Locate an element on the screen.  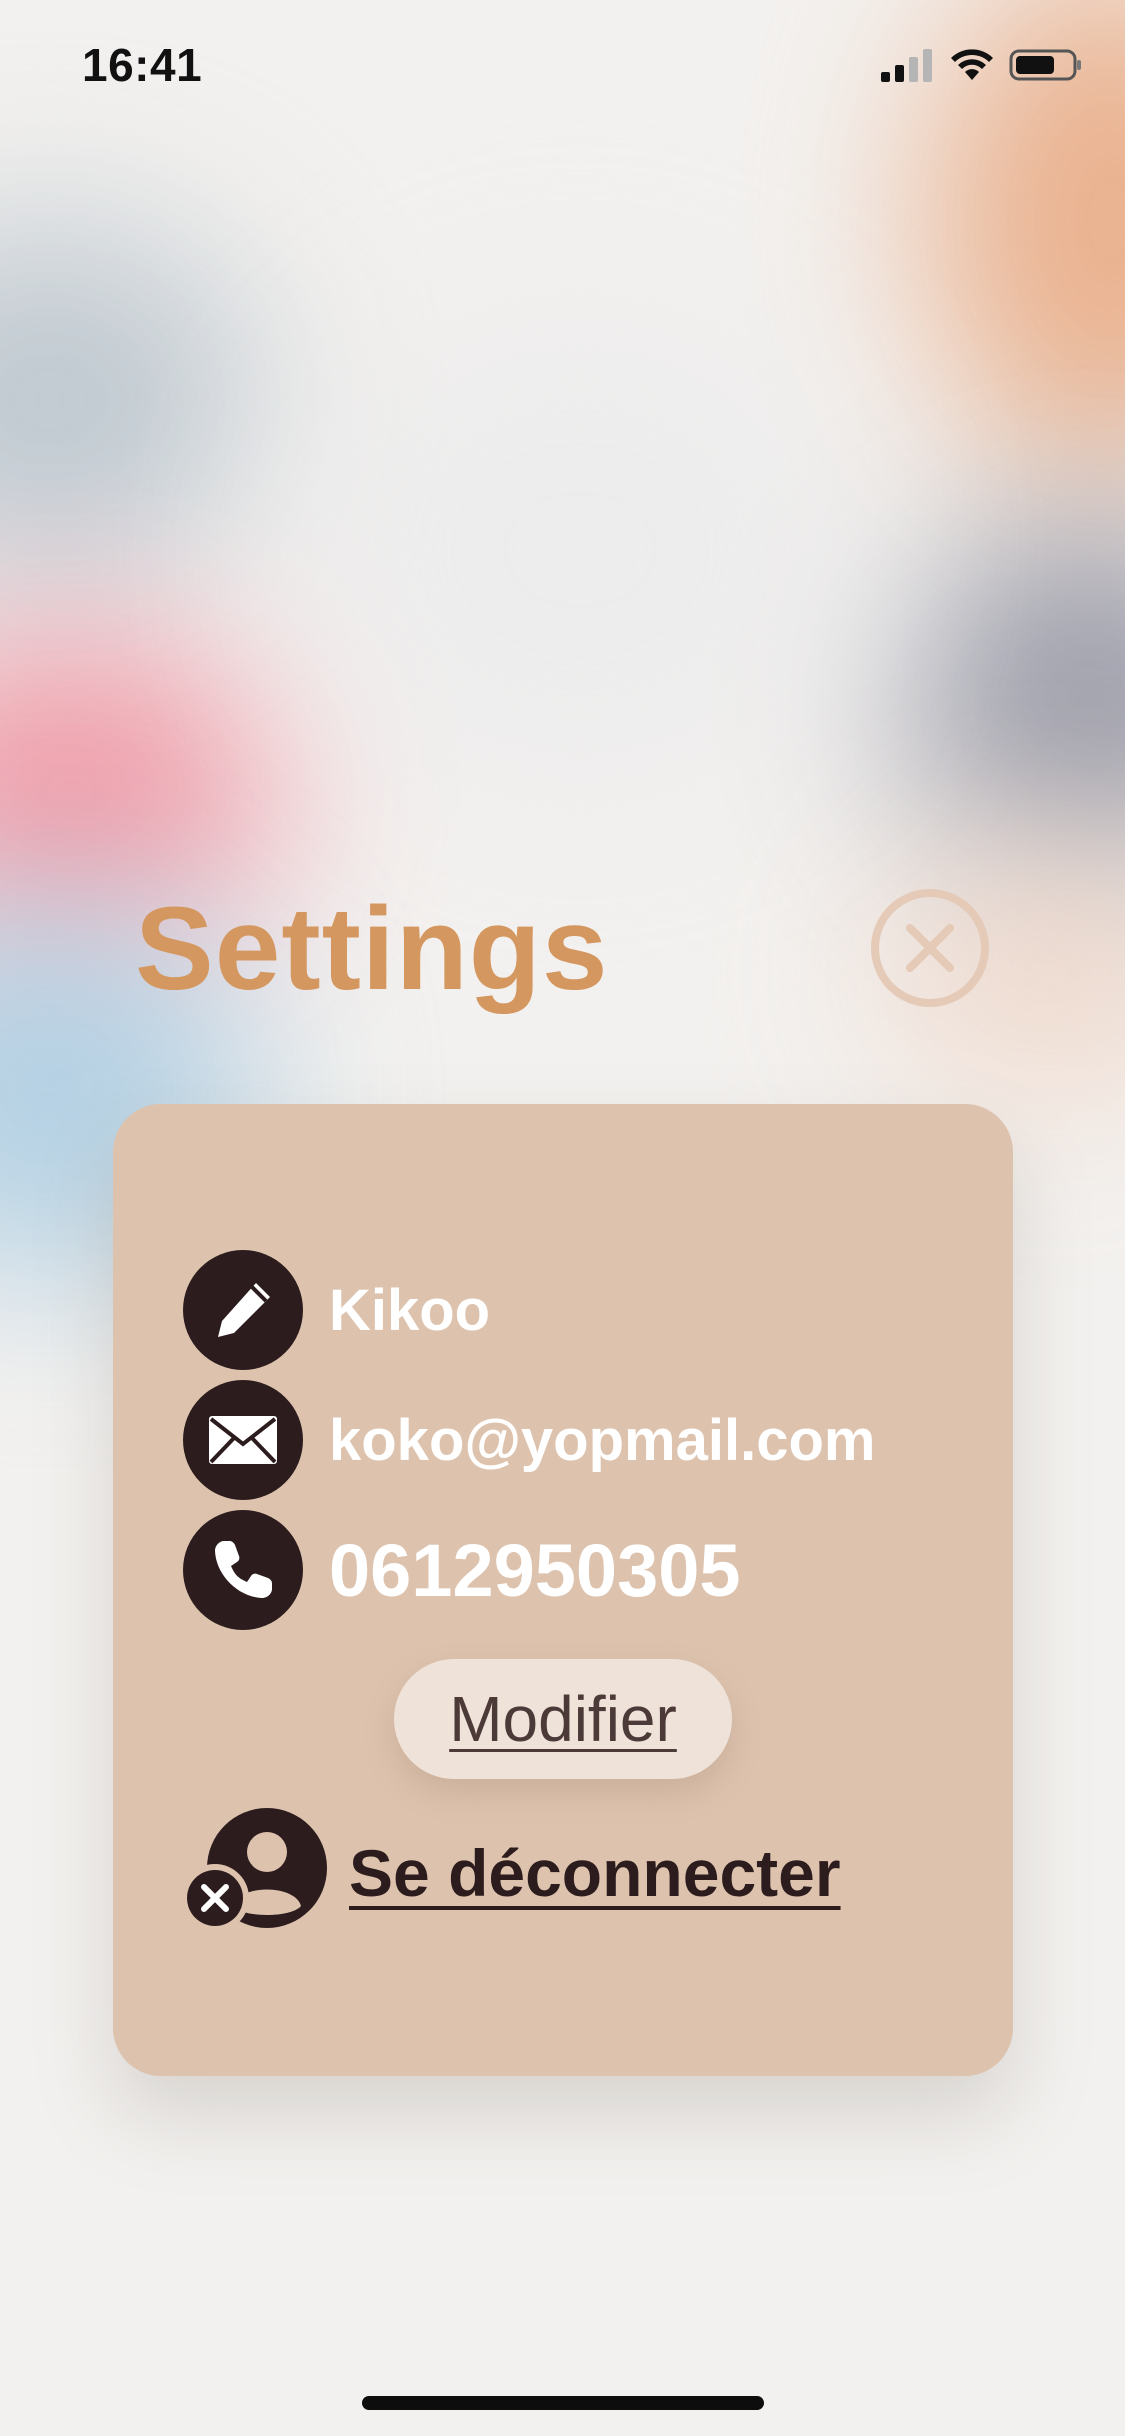
wifi-icon is located at coordinates (972, 64).